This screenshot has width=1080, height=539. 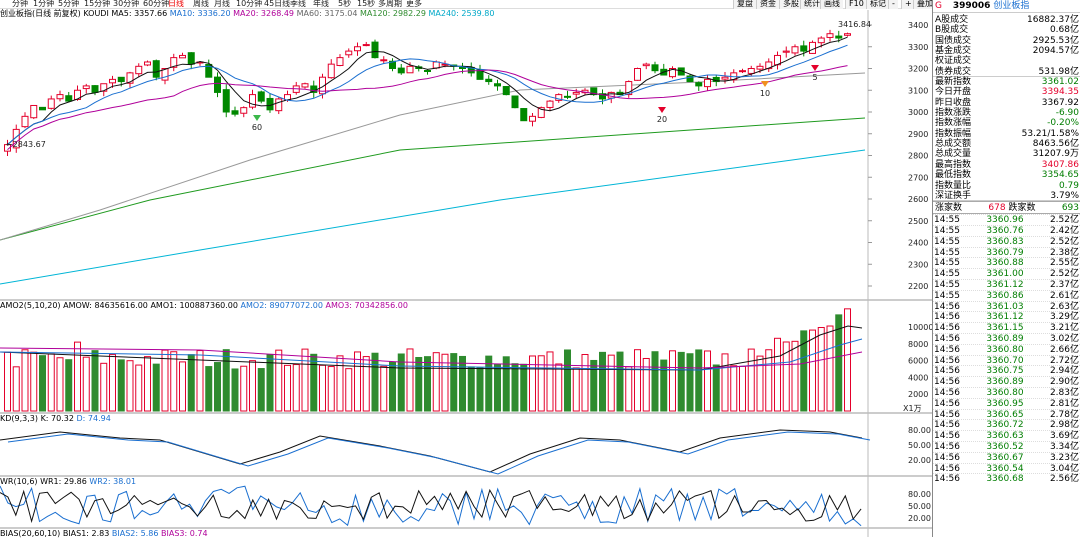 What do you see at coordinates (918, 112) in the screenshot?
I see `price-tick: 3000` at bounding box center [918, 112].